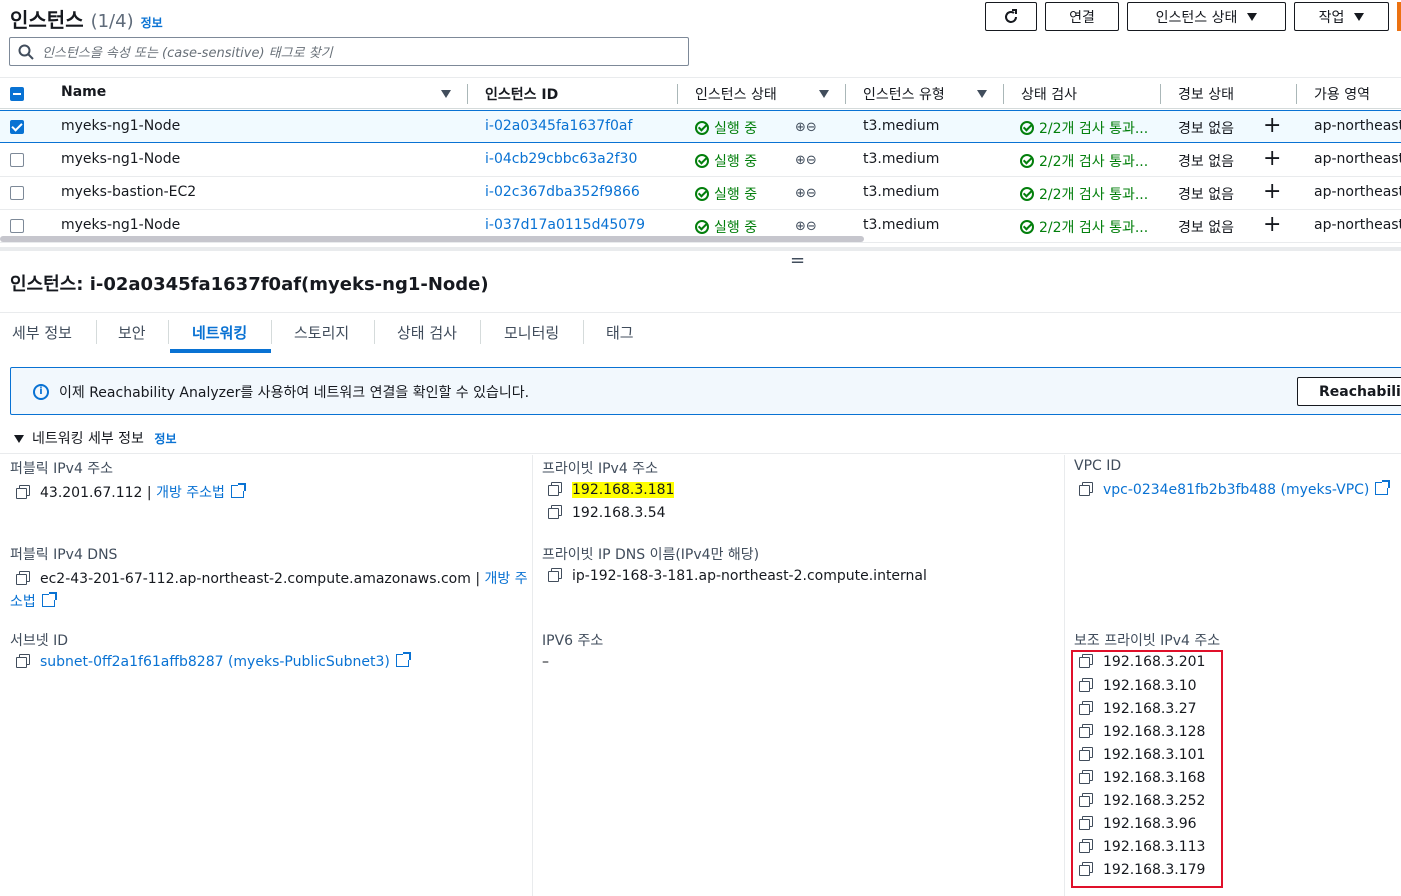 This screenshot has width=1401, height=896. What do you see at coordinates (620, 332) in the screenshot?
I see `tab-tags: 태그` at bounding box center [620, 332].